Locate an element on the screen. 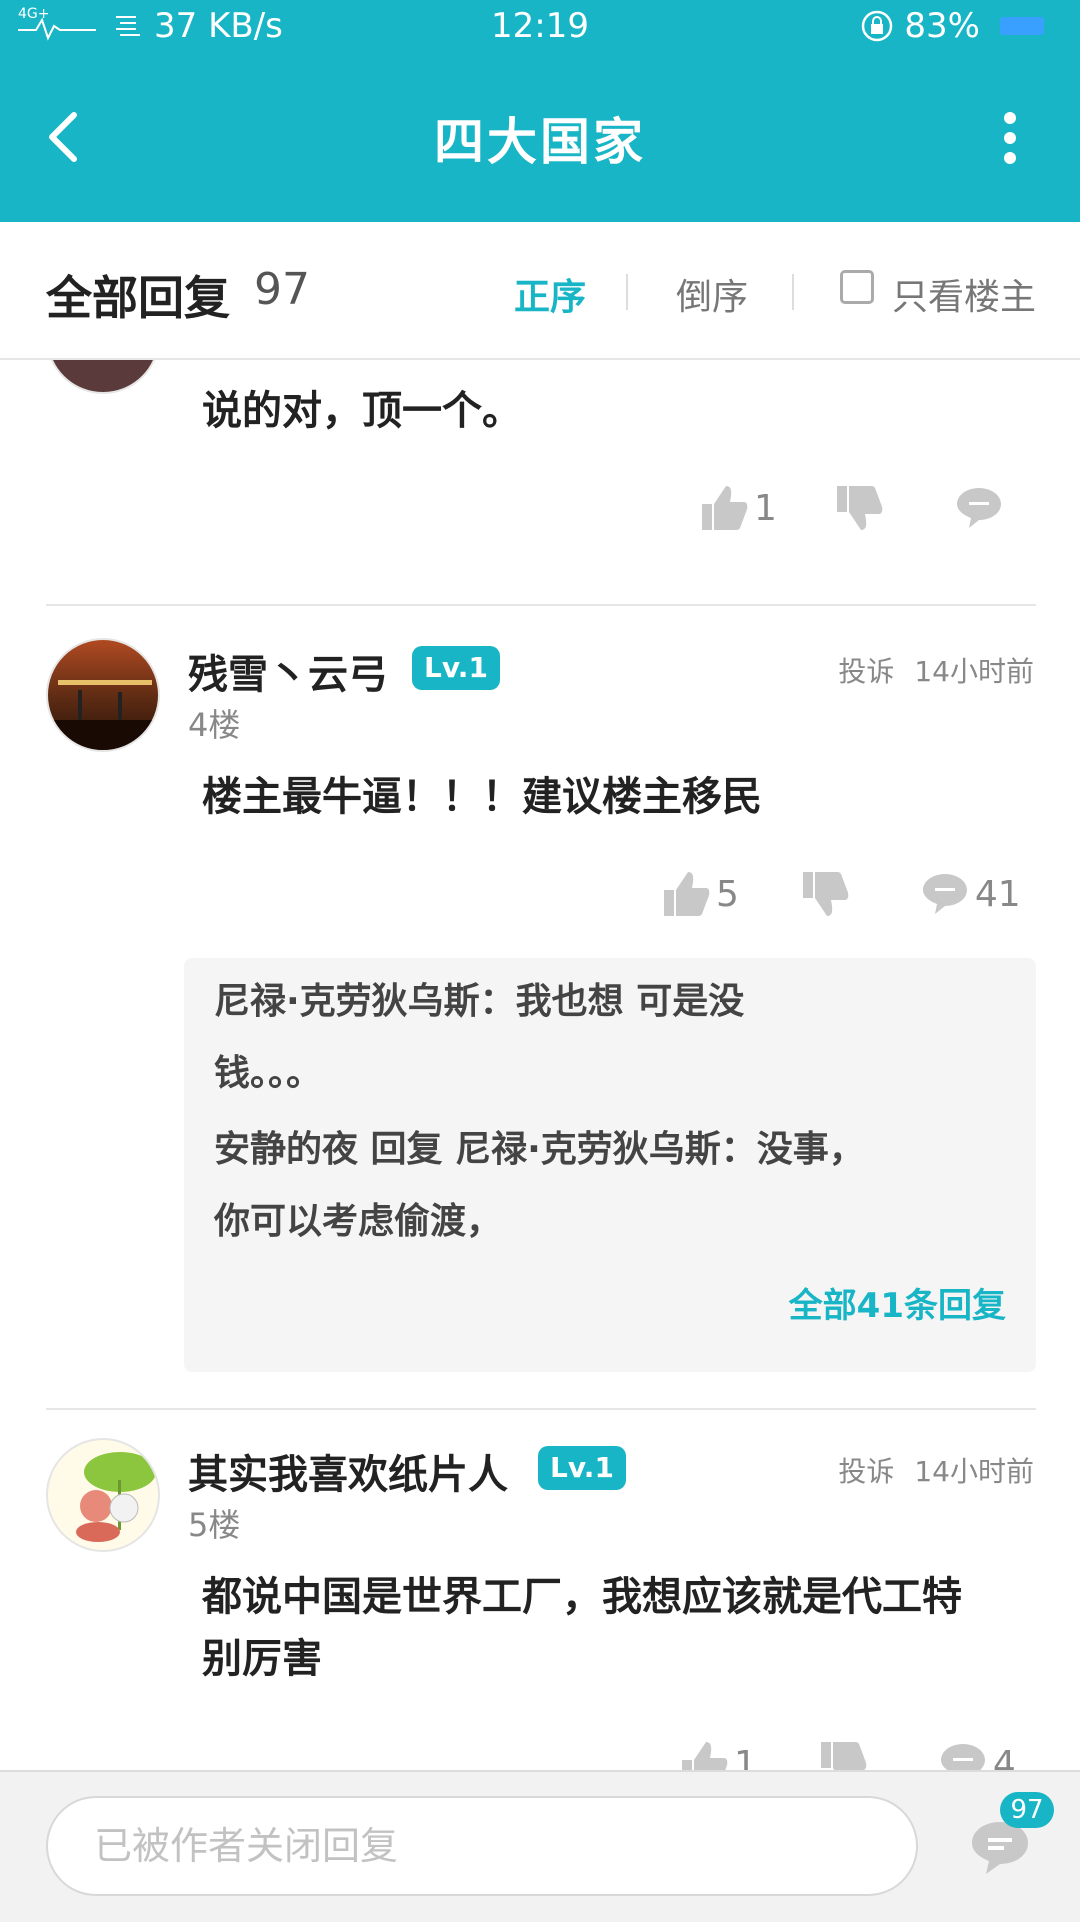 The width and height of the screenshot is (1080, 1922). username: 残雪丶云弓 is located at coordinates (288, 671).